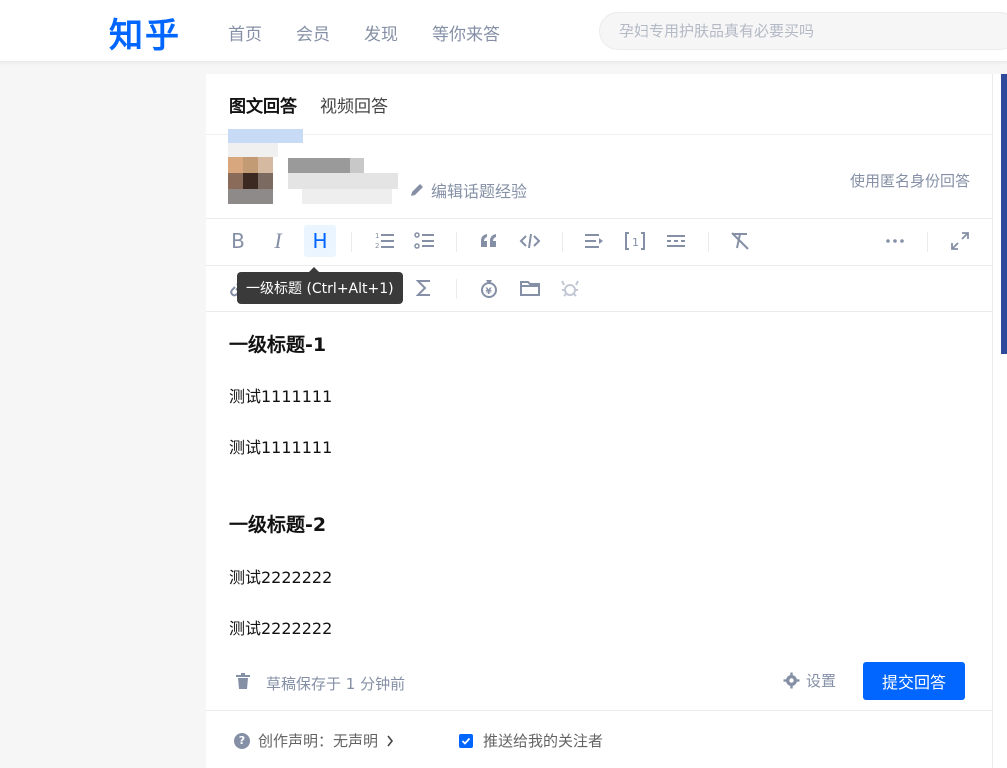 Image resolution: width=1007 pixels, height=768 pixels. I want to click on heading-1: 一级标题-2, so click(277, 523).